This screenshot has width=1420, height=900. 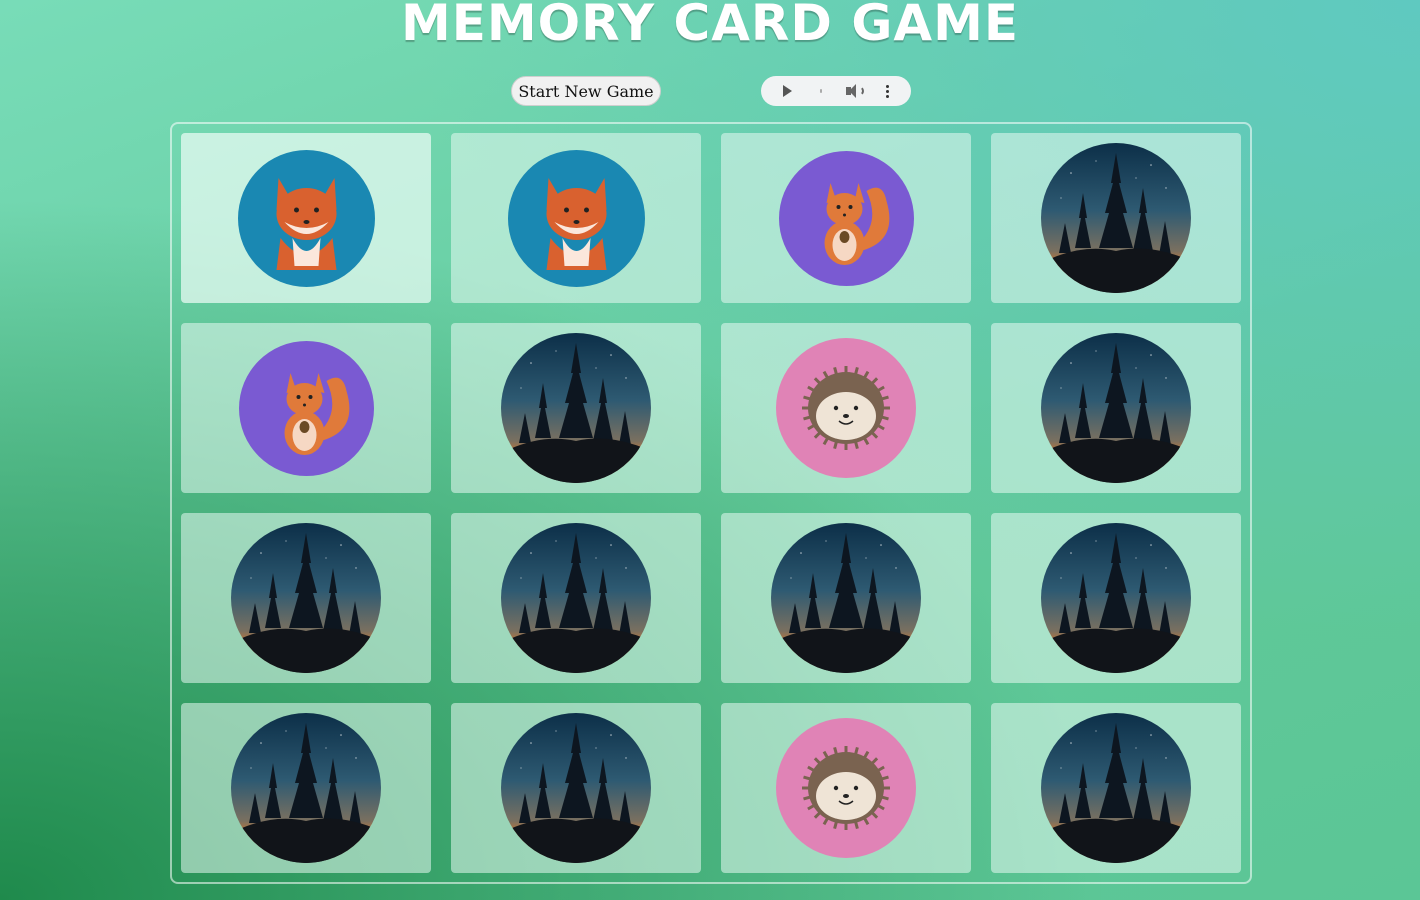 I want to click on start-new-game-button: Start New Game, so click(x=586, y=91).